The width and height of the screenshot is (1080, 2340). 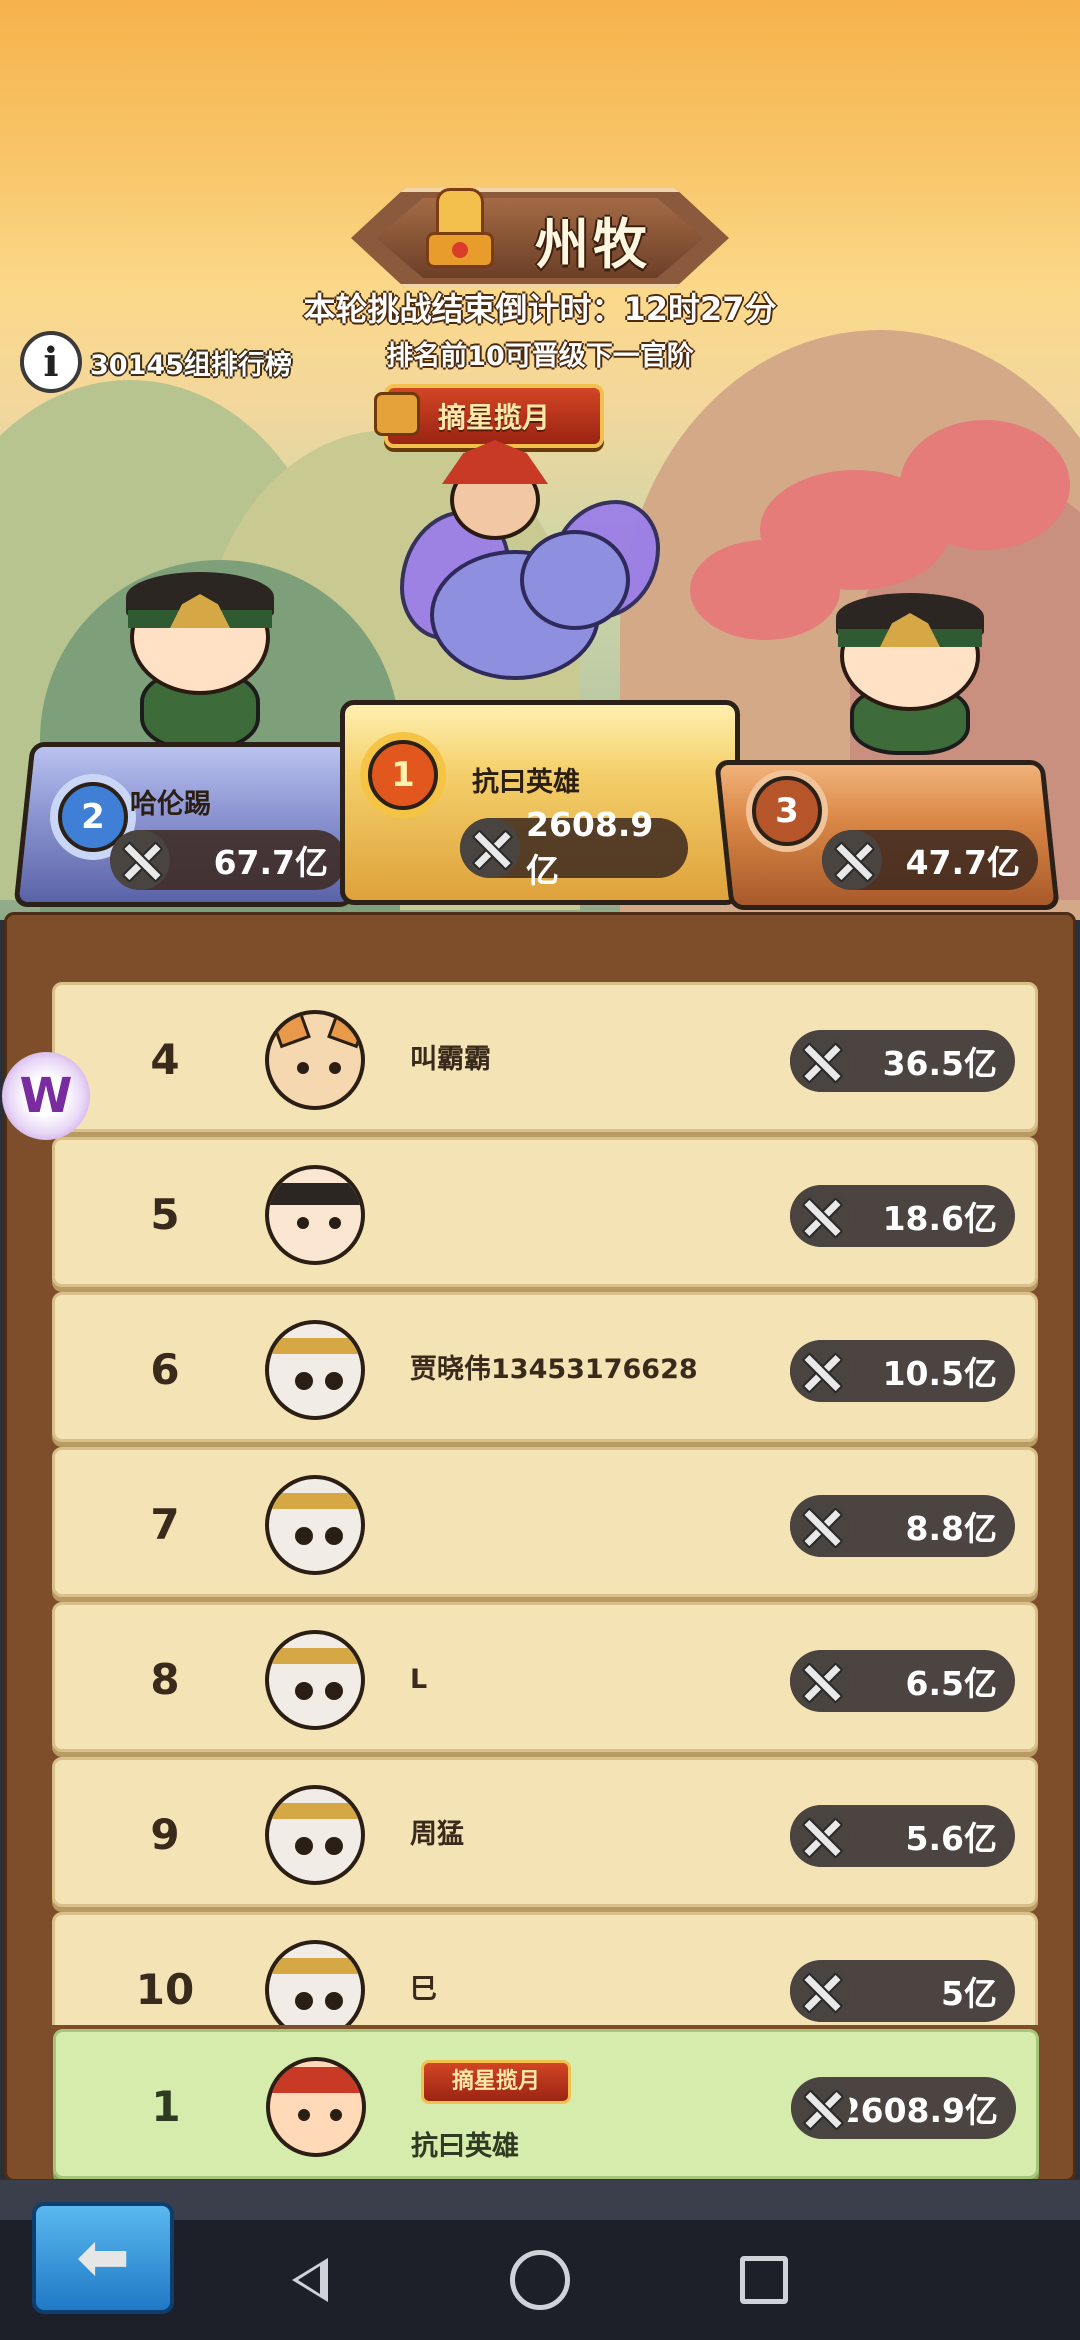 What do you see at coordinates (200, 655) in the screenshot?
I see `rank-2-character` at bounding box center [200, 655].